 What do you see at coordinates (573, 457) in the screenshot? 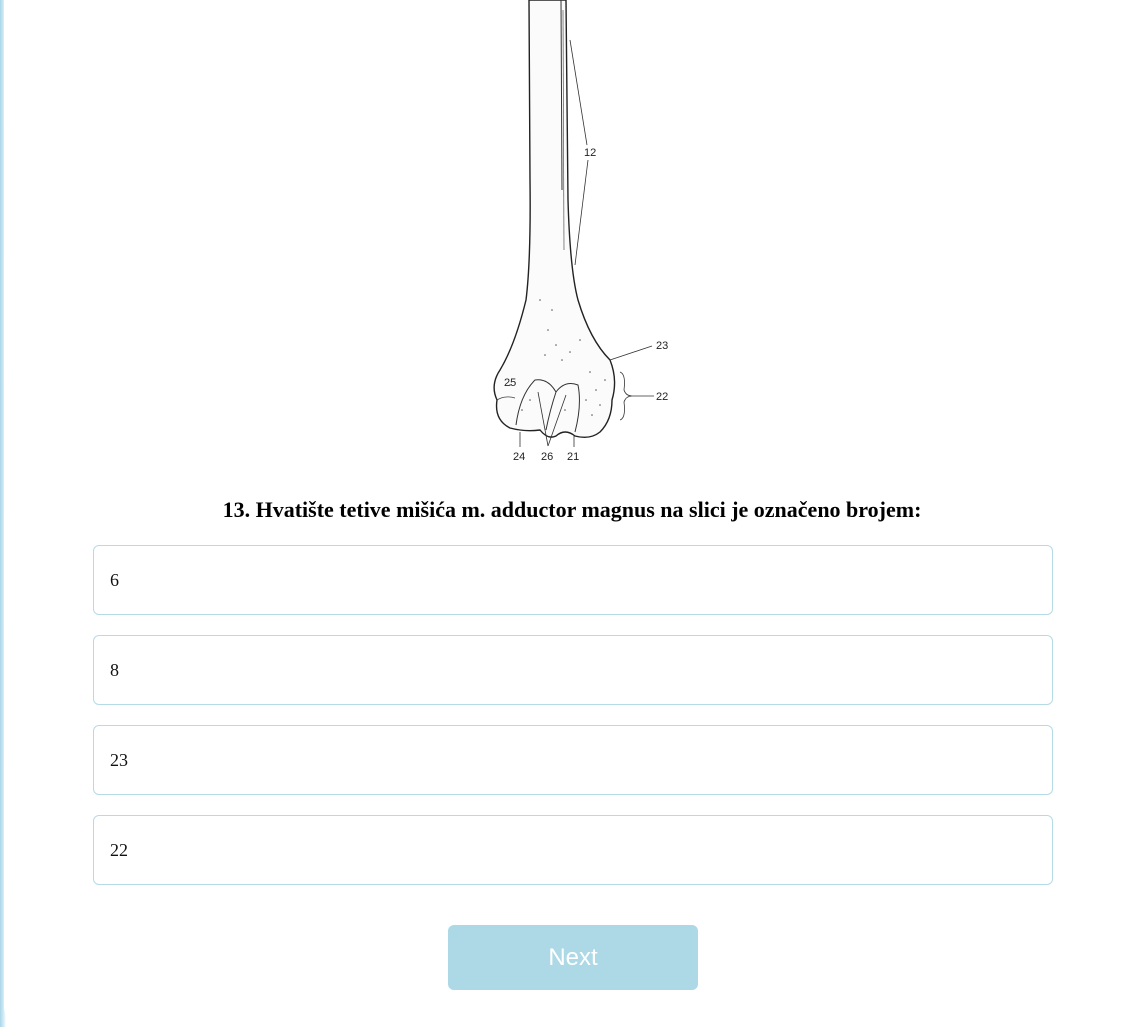
I see `label-21: 21` at bounding box center [573, 457].